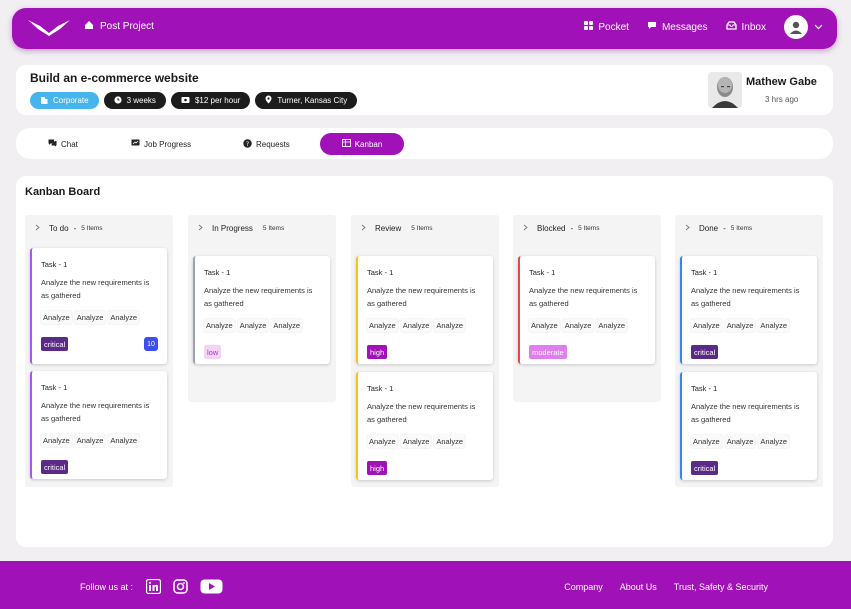 Image resolution: width=851 pixels, height=609 pixels. What do you see at coordinates (59, 228) in the screenshot?
I see `column-name: To do` at bounding box center [59, 228].